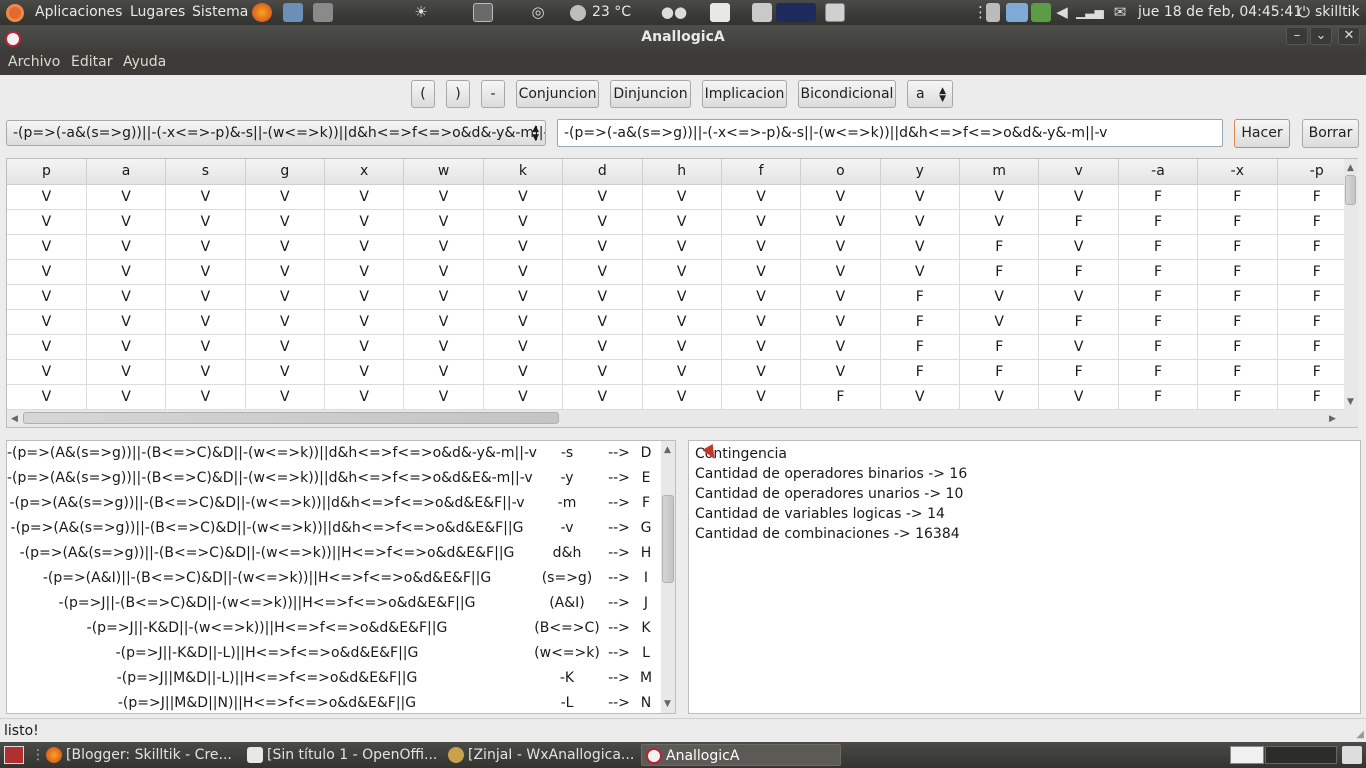  Describe the element at coordinates (293, 12) in the screenshot. I see `people-launcher-icon` at that location.